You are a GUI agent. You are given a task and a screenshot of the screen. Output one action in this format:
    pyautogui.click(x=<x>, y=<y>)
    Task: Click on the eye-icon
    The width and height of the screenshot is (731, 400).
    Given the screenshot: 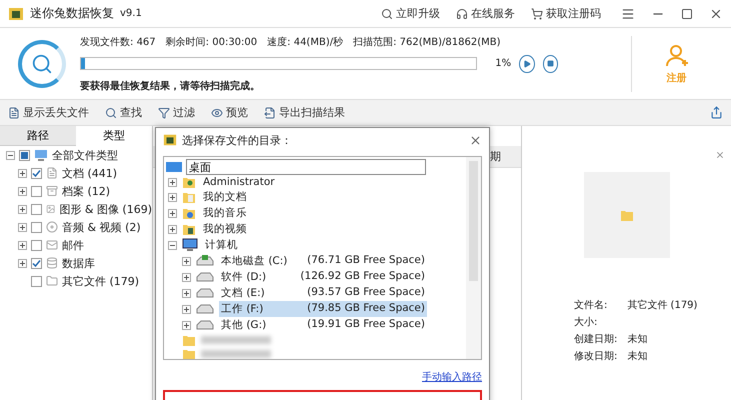 What is the action you would take?
    pyautogui.click(x=217, y=112)
    